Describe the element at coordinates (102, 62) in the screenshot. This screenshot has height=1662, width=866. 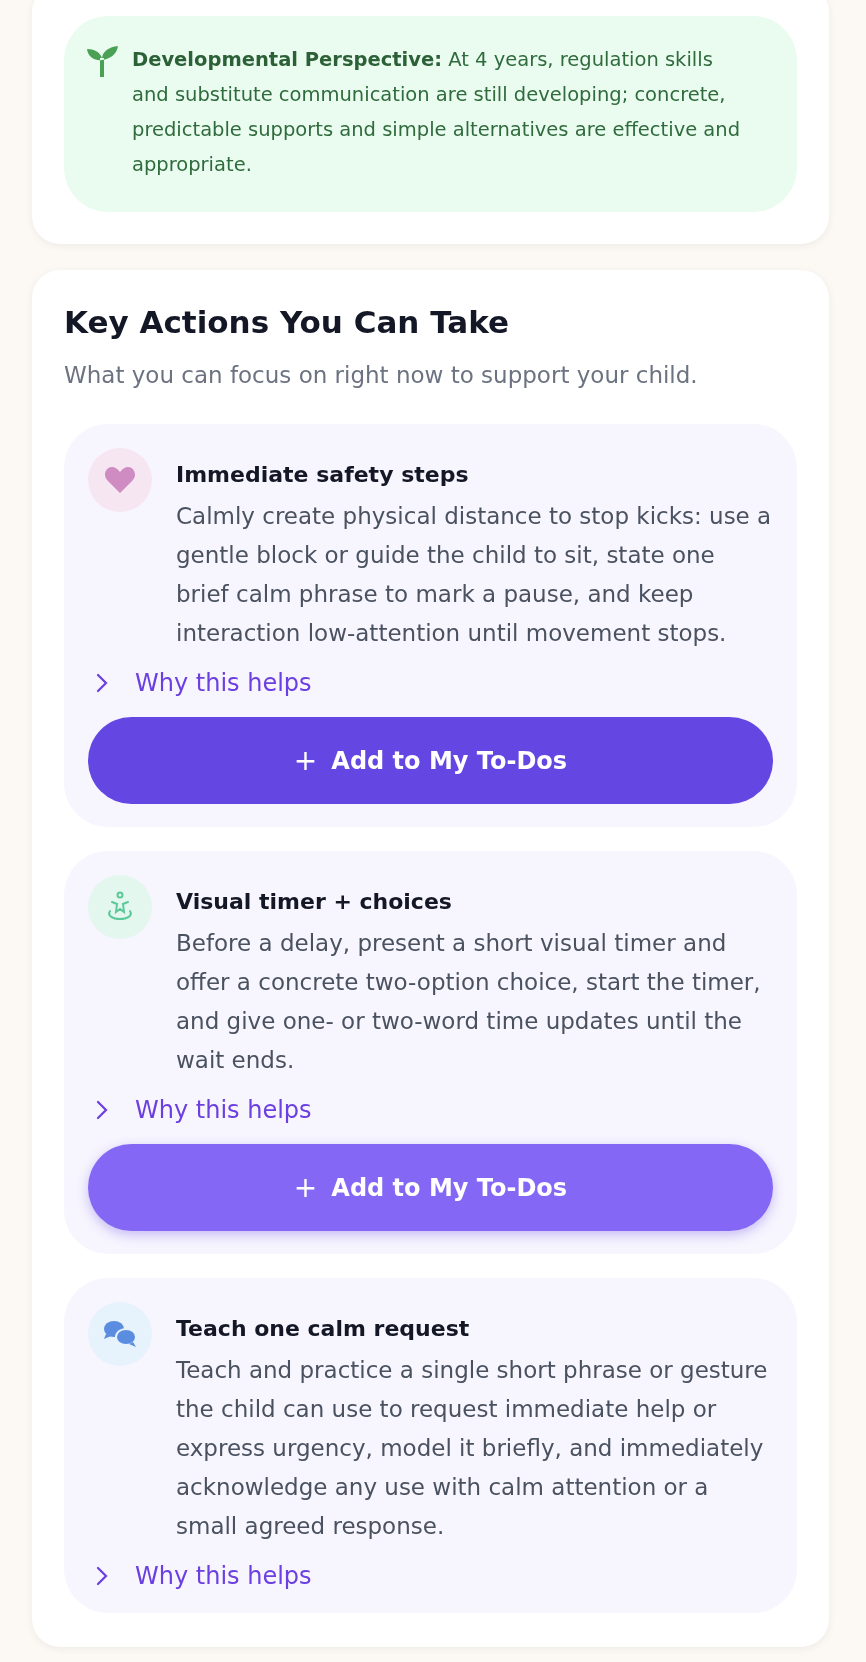
I see `sprout-icon` at that location.